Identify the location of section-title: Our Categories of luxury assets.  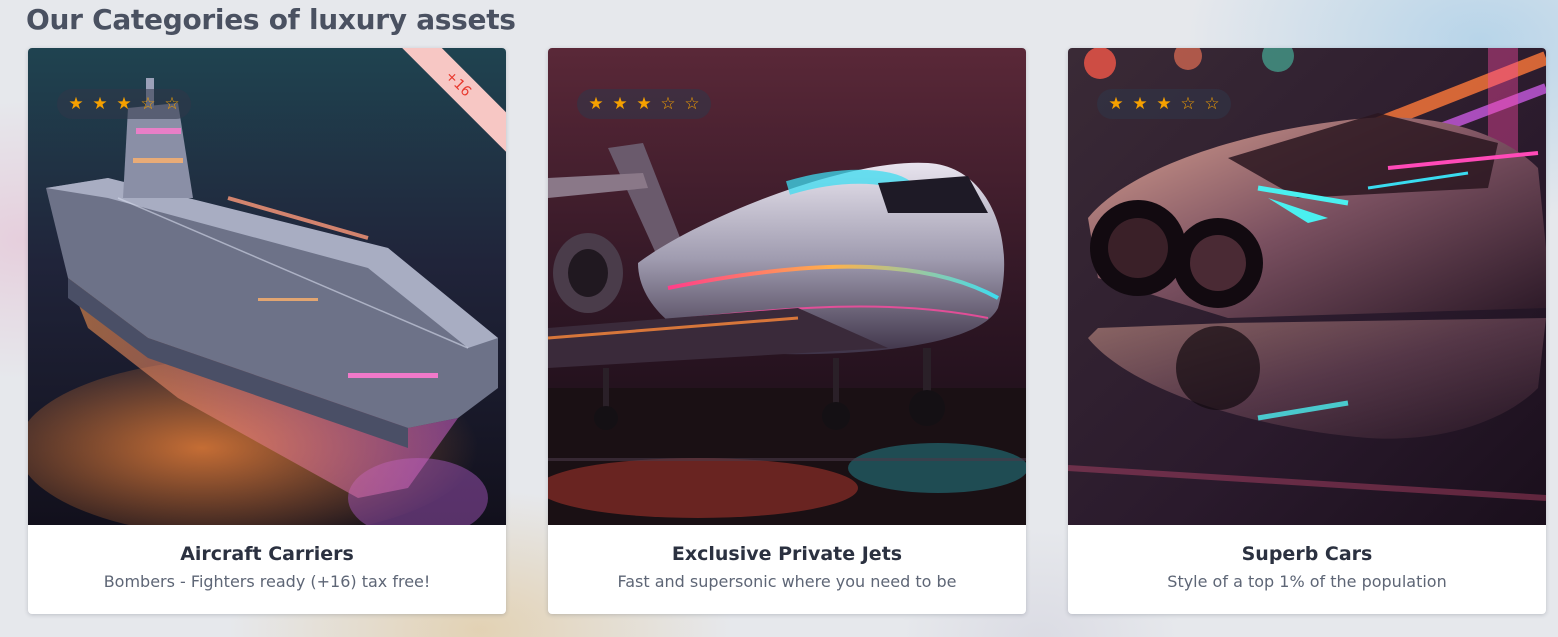
(271, 19).